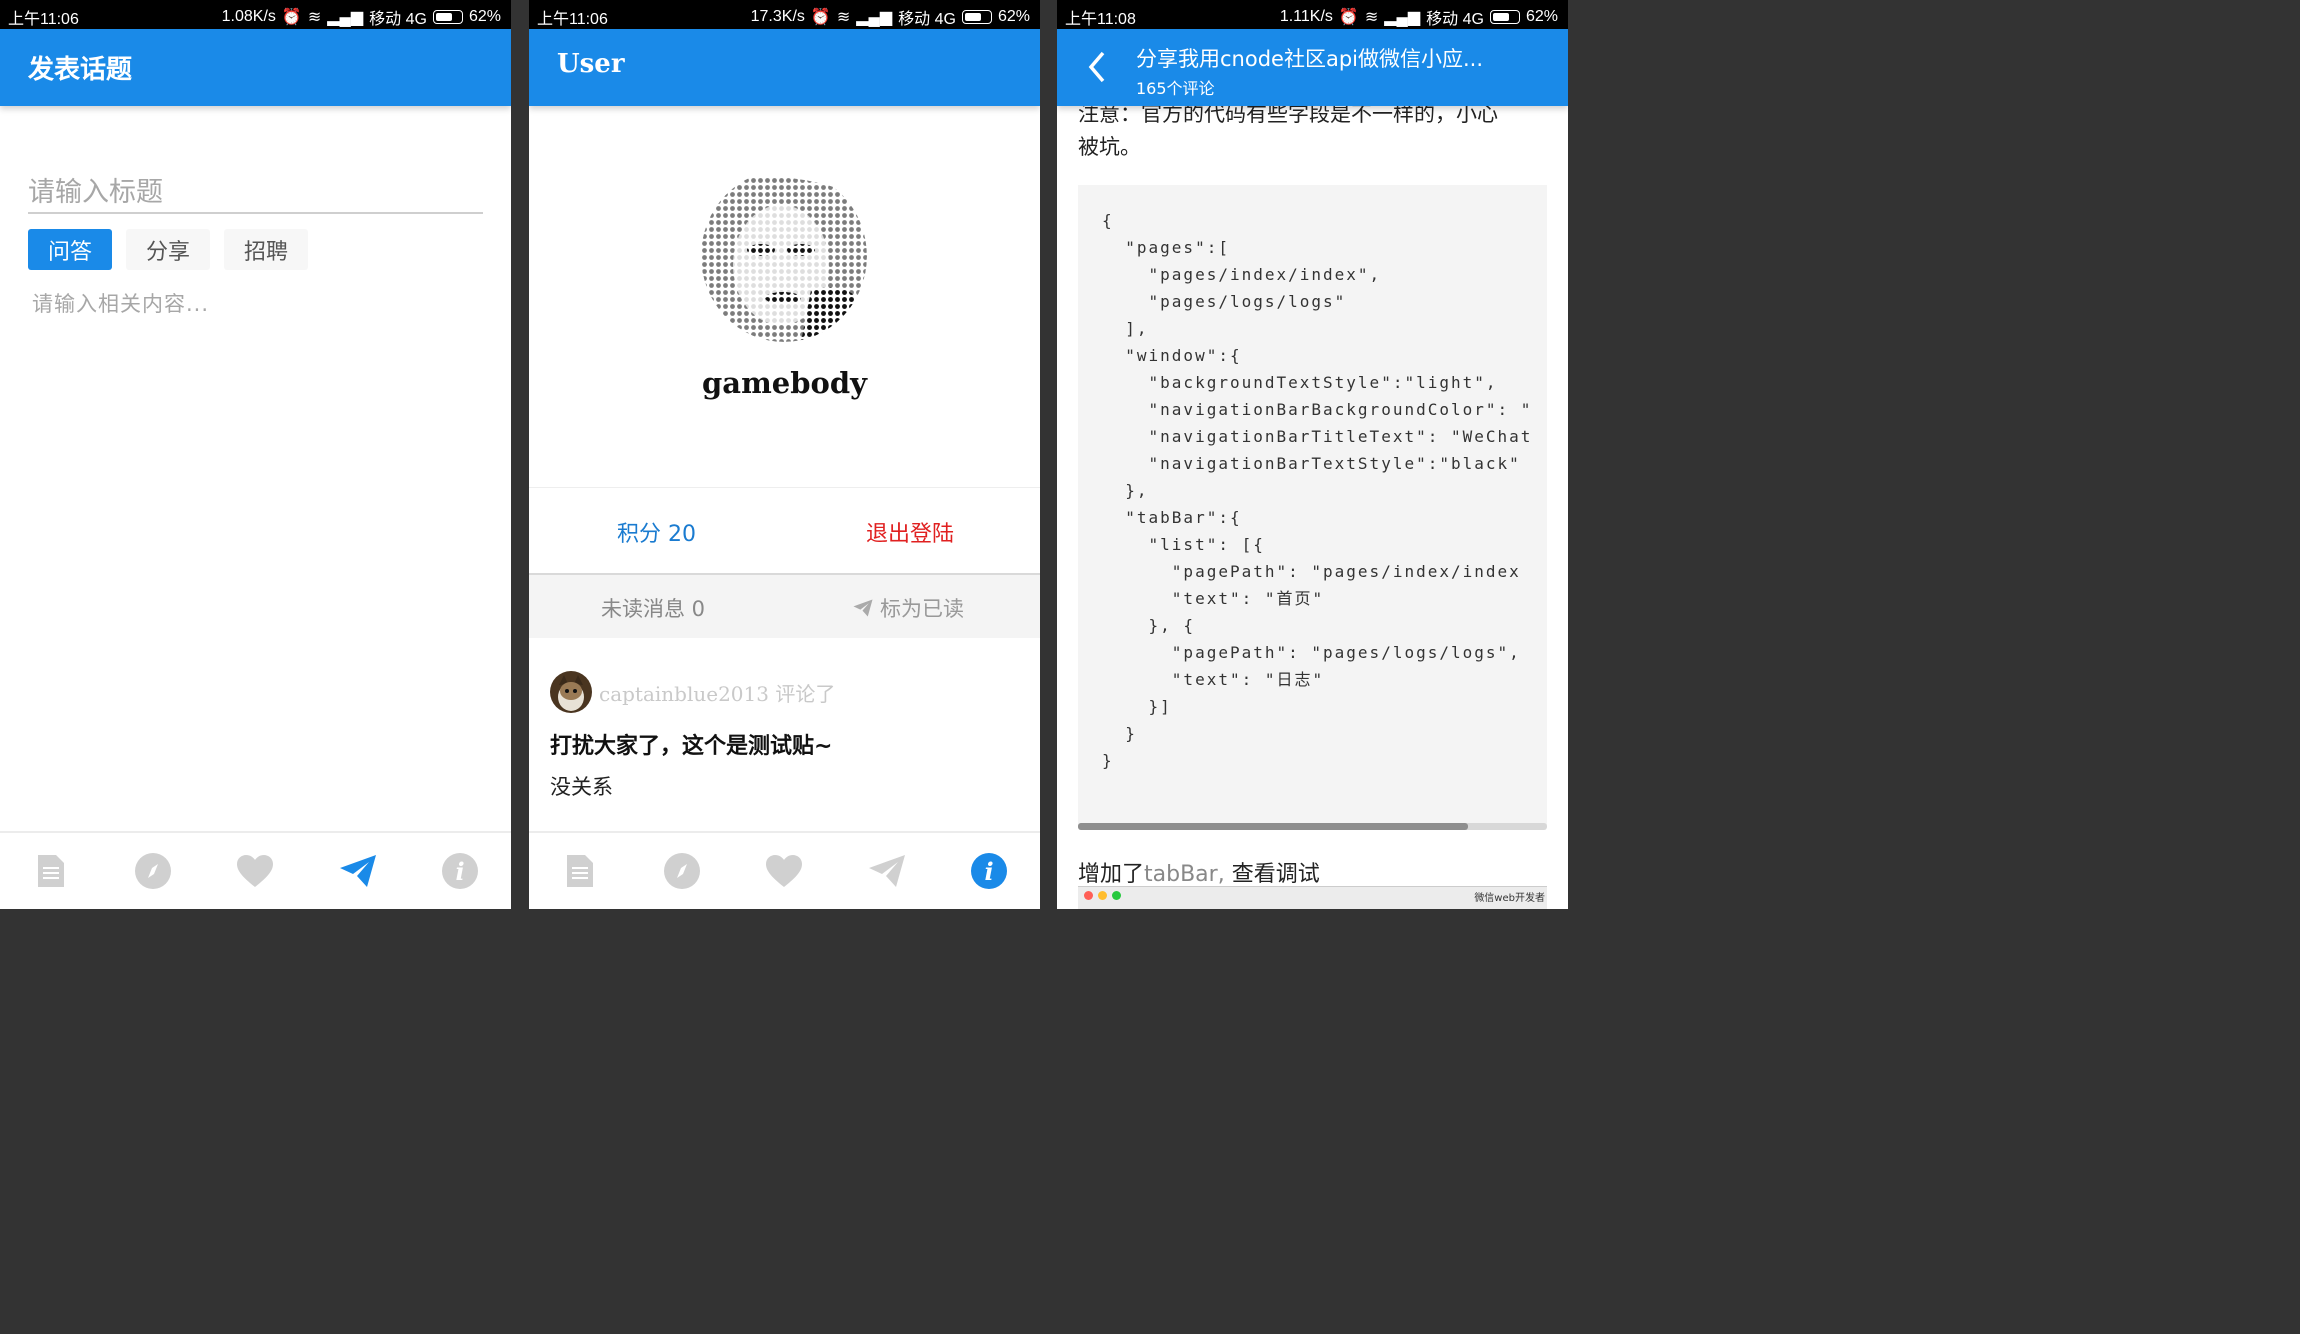  What do you see at coordinates (266, 249) in the screenshot?
I see `tag-job: 招聘` at bounding box center [266, 249].